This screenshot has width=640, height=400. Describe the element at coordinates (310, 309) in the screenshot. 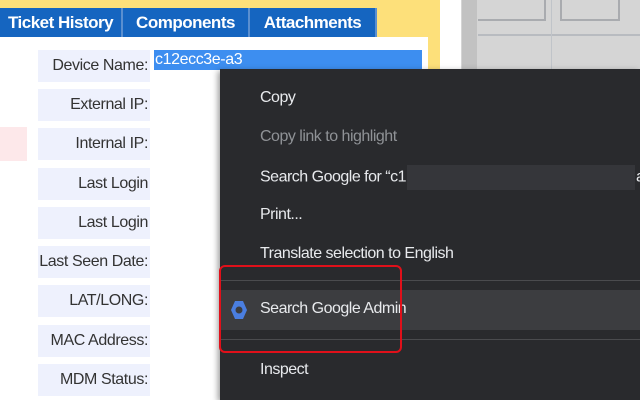

I see `highlight-annotation` at that location.